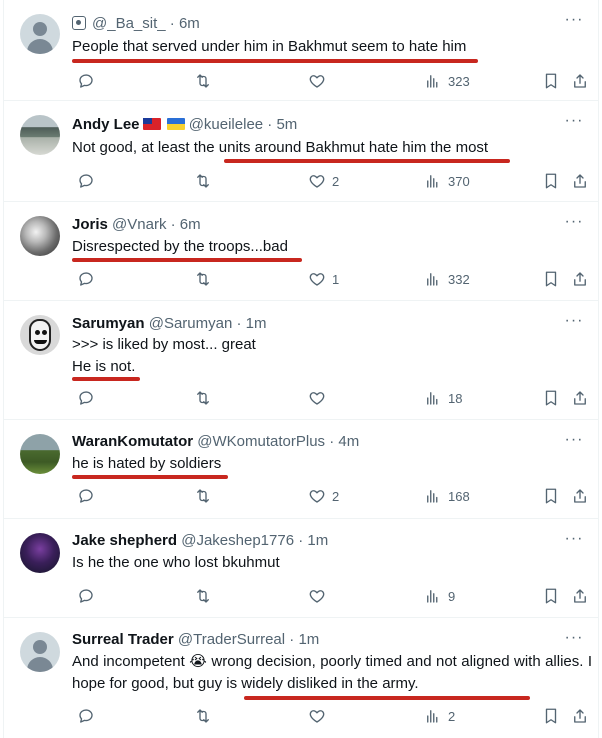  What do you see at coordinates (90, 224) in the screenshot?
I see `display-name: Joris` at bounding box center [90, 224].